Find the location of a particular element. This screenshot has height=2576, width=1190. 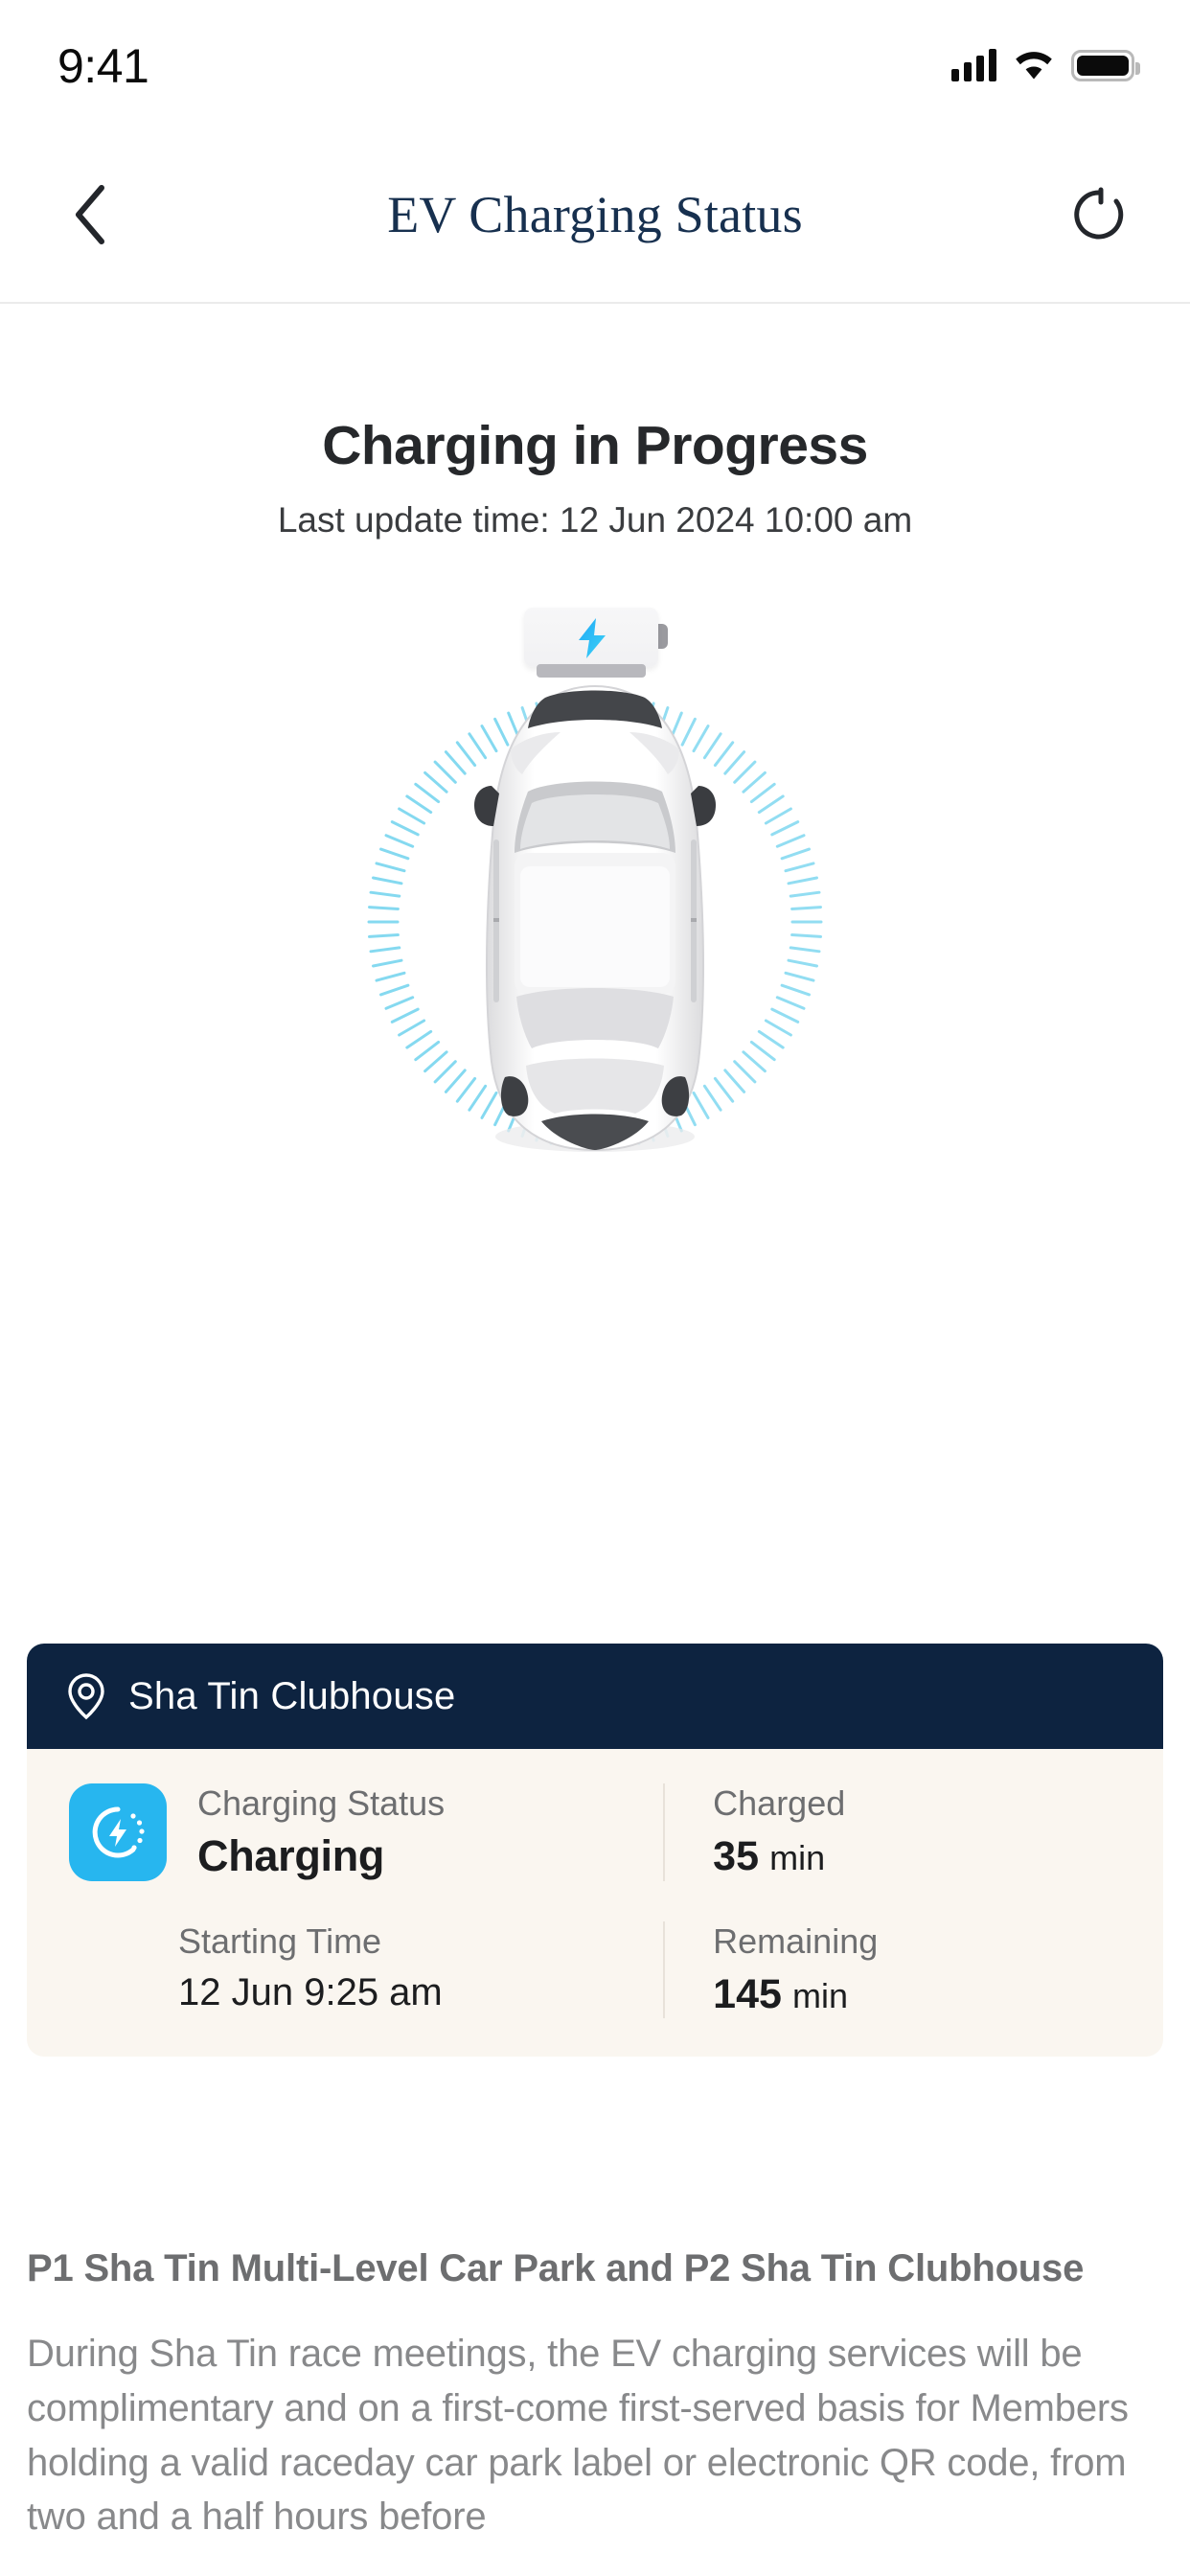

remaining-field: Remaining 145 min is located at coordinates (913, 1969).